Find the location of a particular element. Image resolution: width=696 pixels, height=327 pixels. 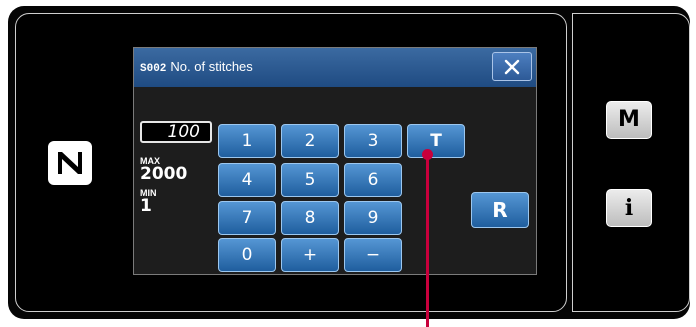

reset-button: R is located at coordinates (500, 210).